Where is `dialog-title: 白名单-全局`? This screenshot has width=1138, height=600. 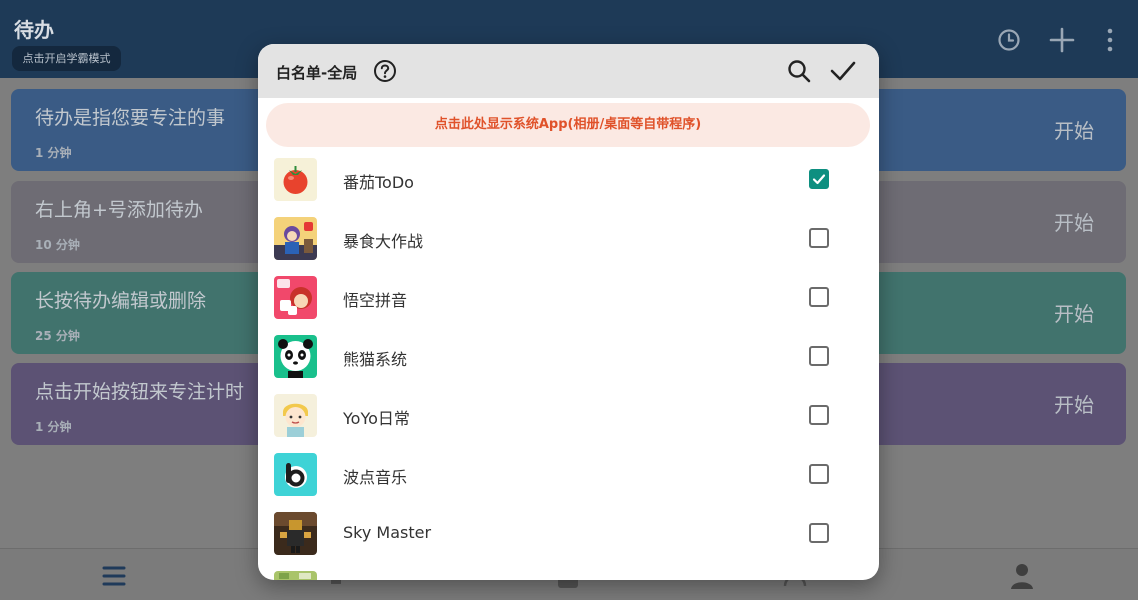 dialog-title: 白名单-全局 is located at coordinates (317, 73).